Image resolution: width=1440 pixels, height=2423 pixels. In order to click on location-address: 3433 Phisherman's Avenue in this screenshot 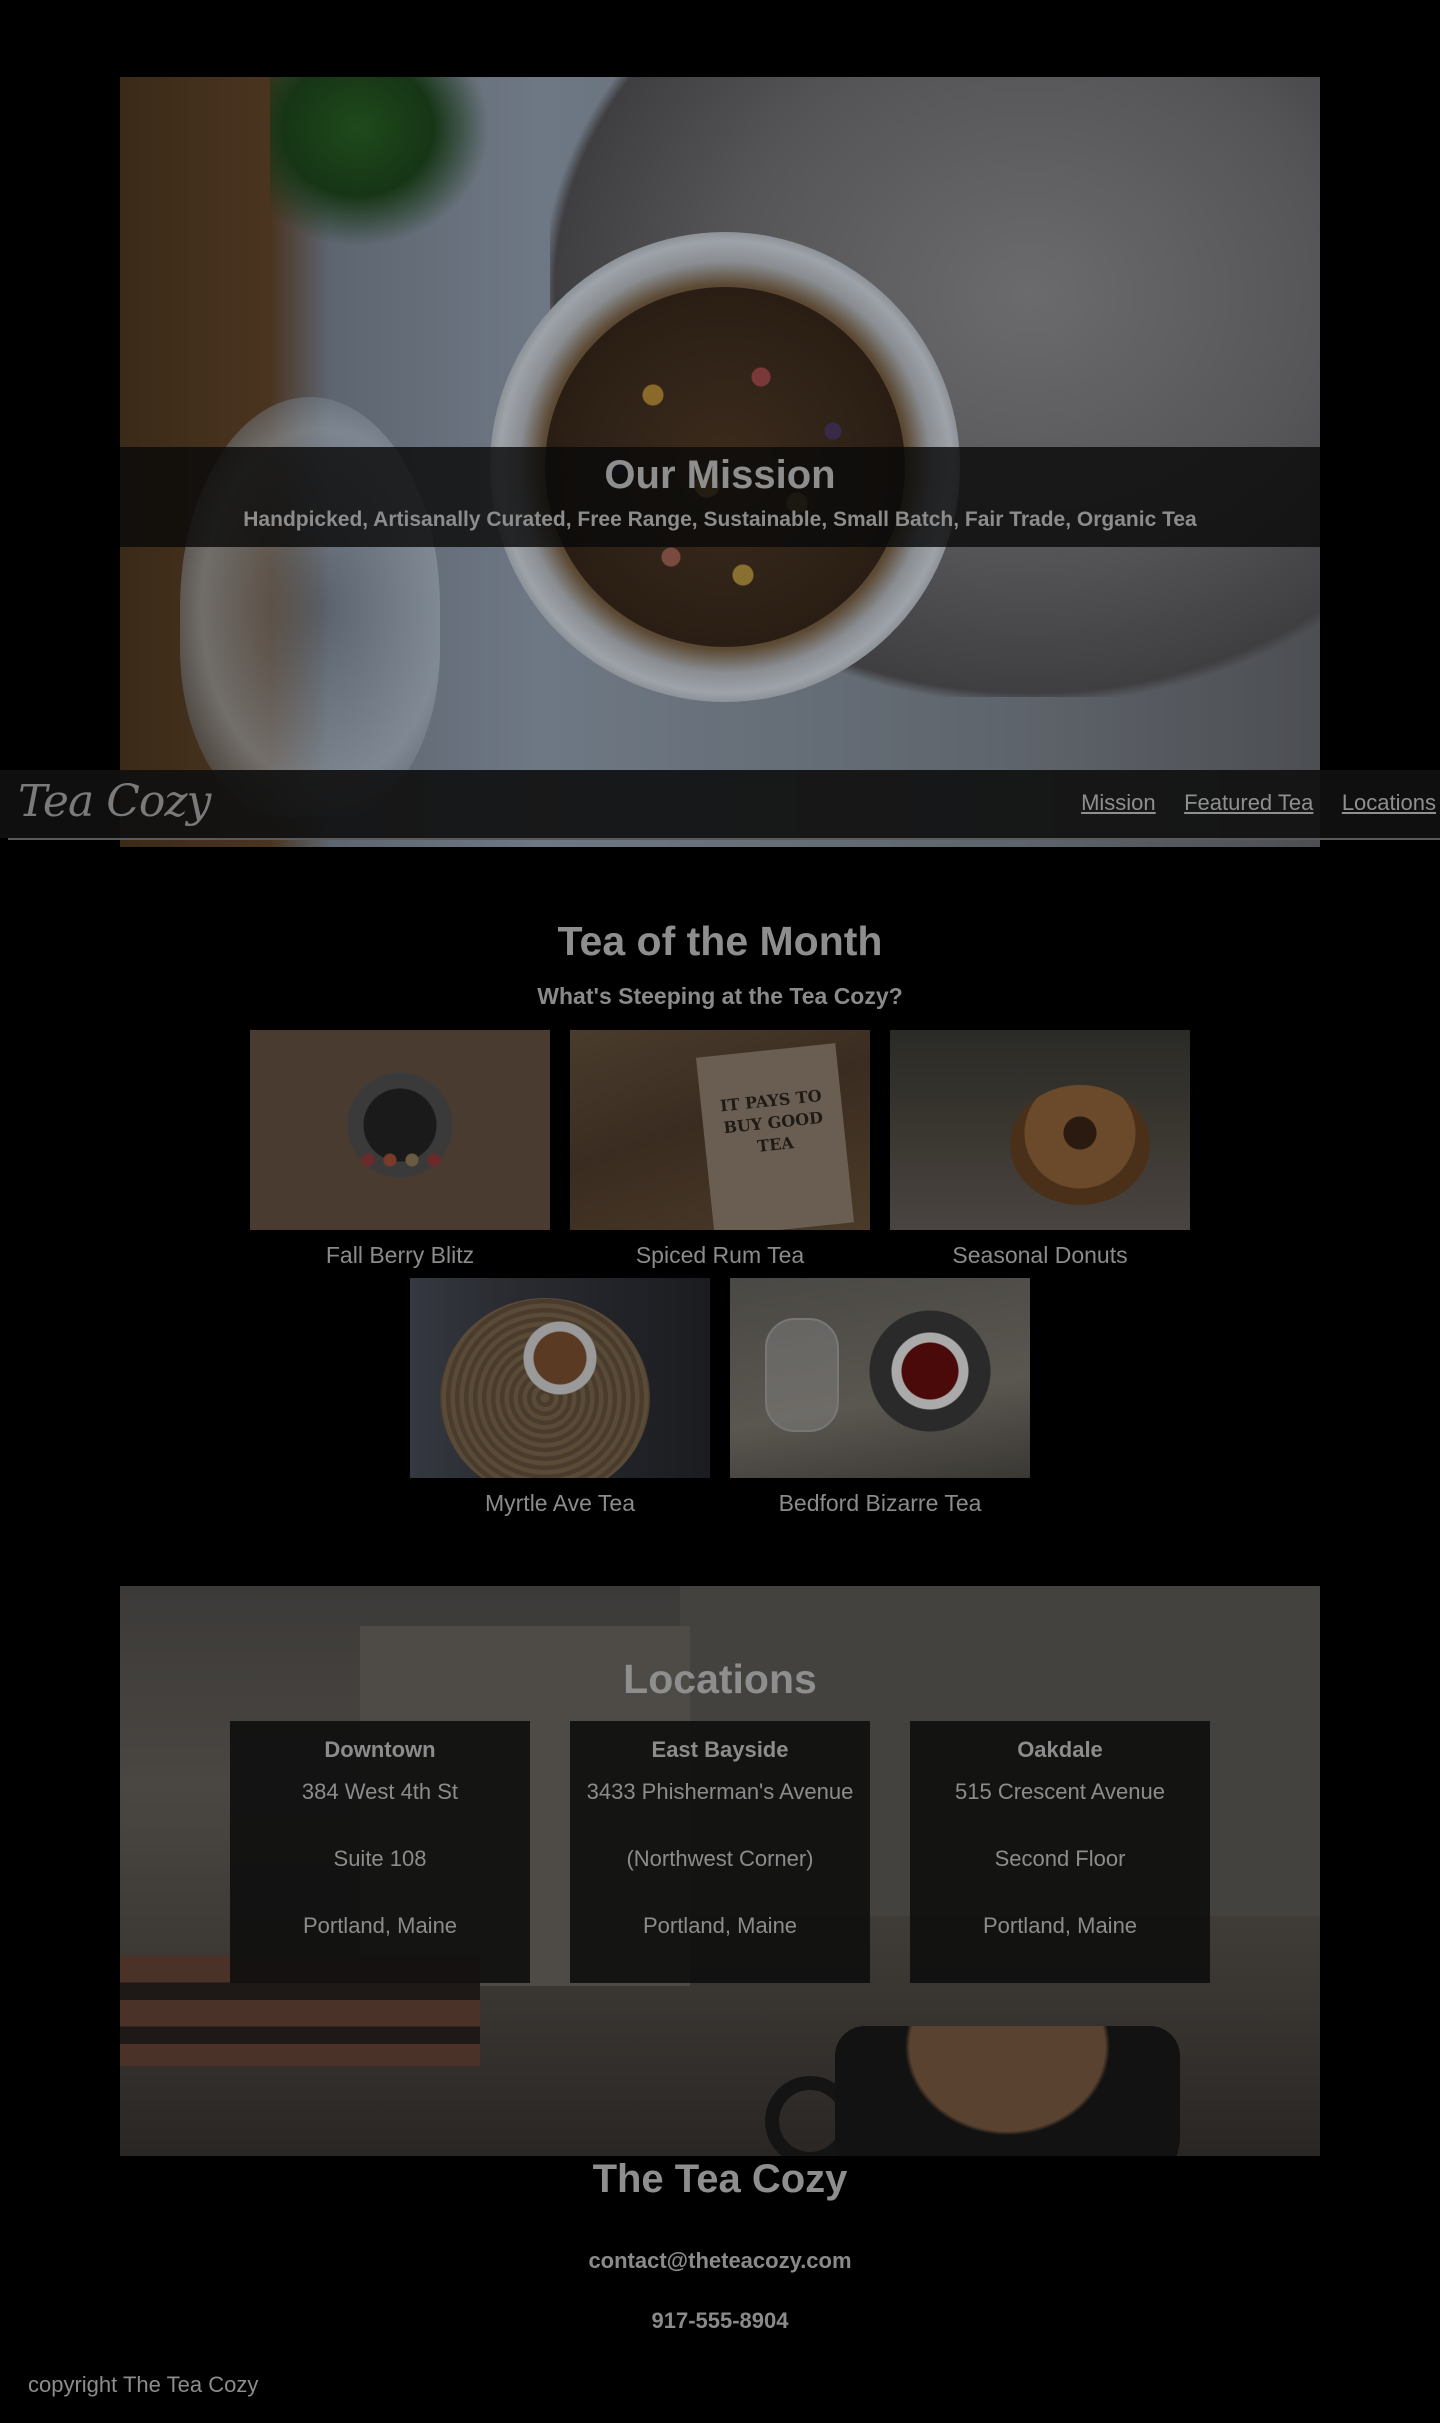, I will do `click(720, 1791)`.